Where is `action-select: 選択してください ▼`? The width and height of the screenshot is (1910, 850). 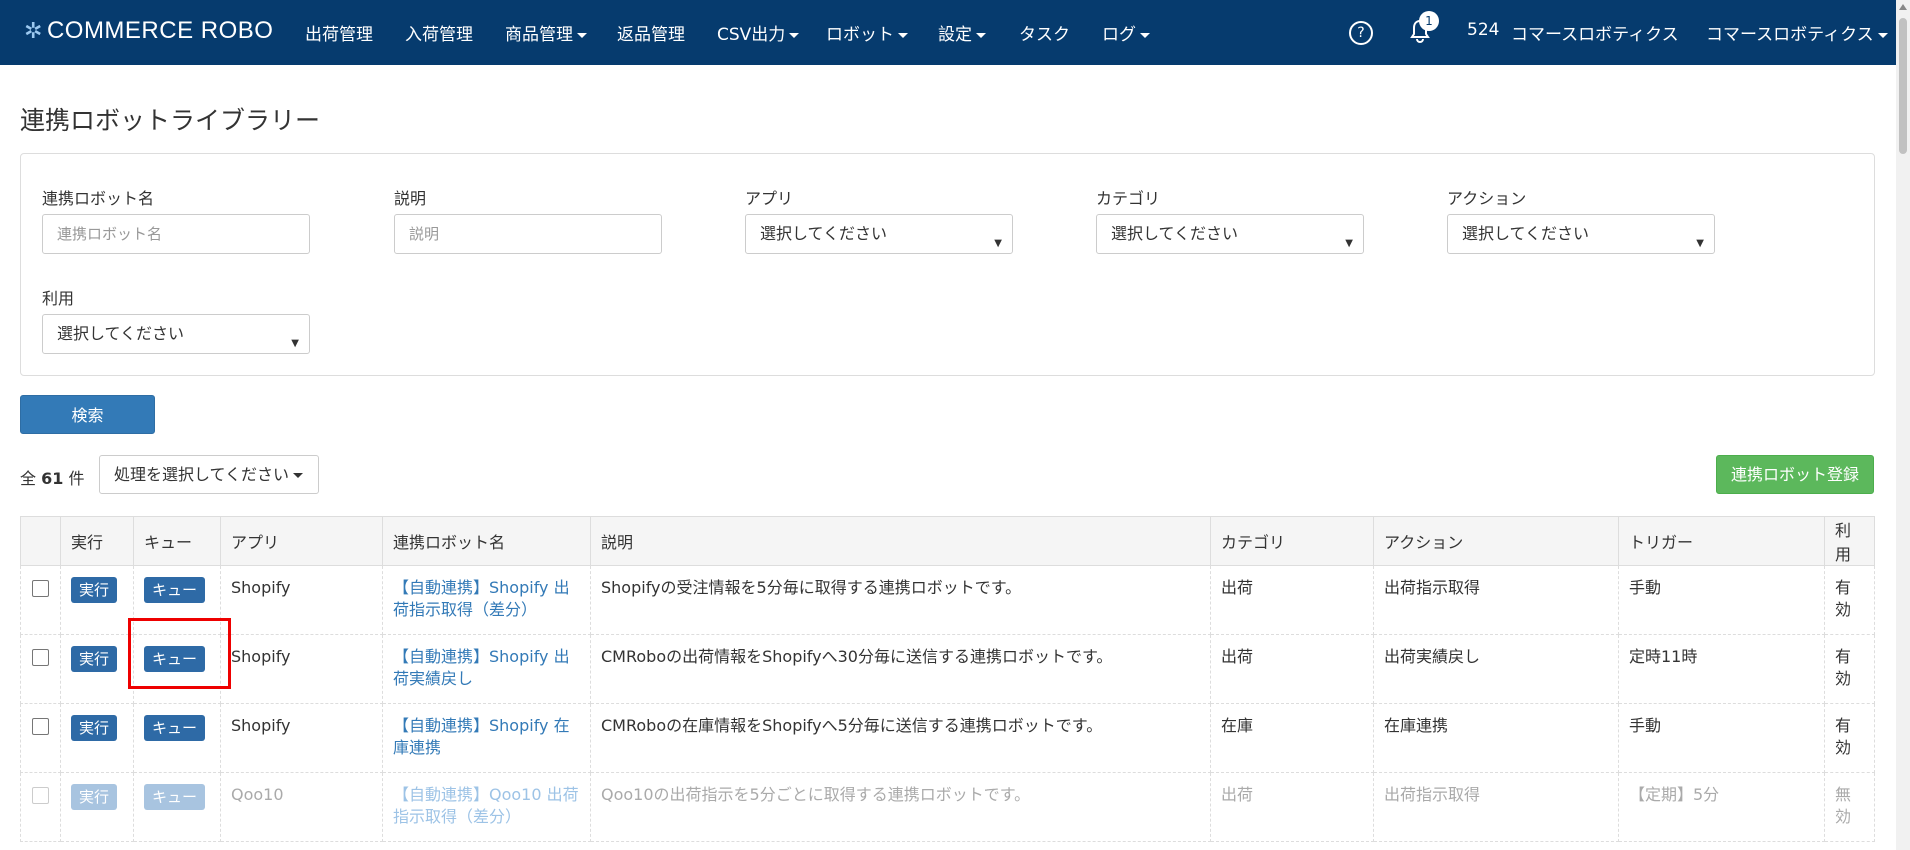 action-select: 選択してください ▼ is located at coordinates (1581, 234).